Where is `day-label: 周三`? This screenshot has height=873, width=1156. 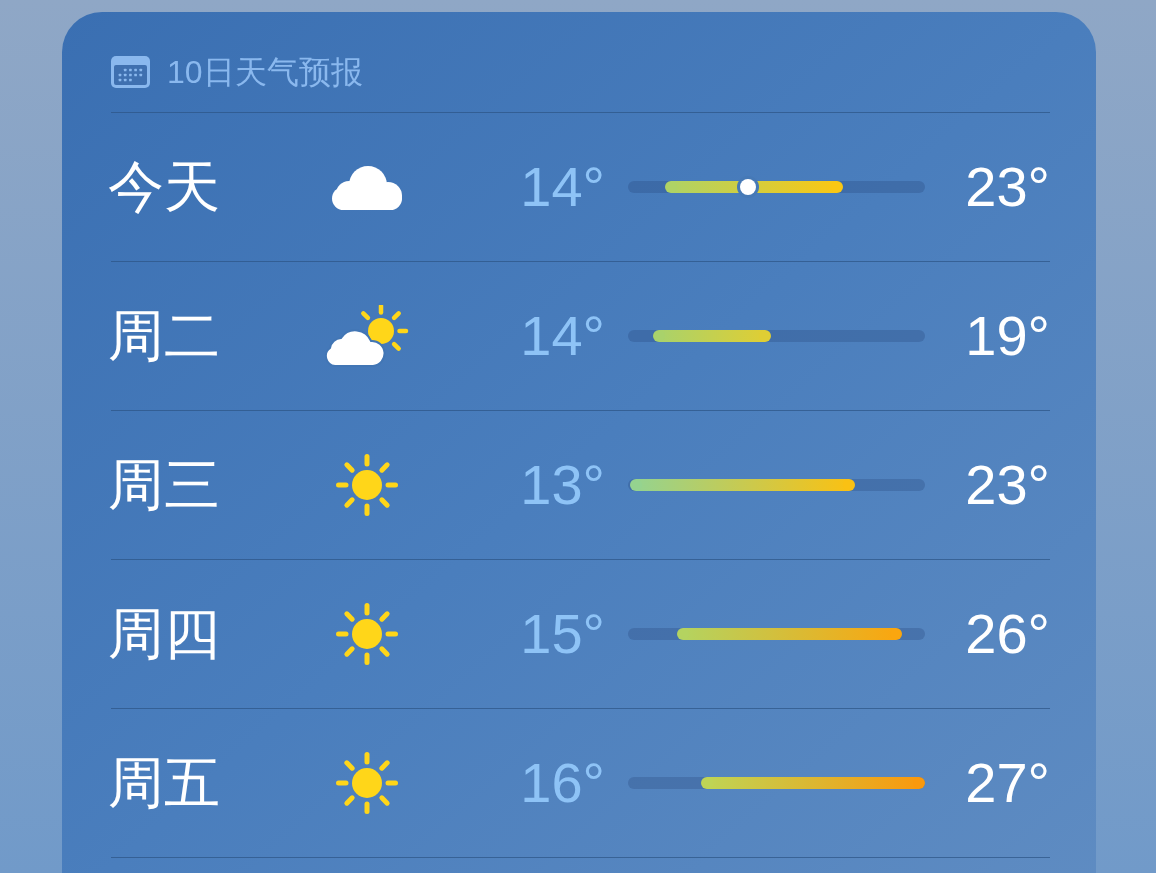
day-label: 周三 is located at coordinates (164, 484).